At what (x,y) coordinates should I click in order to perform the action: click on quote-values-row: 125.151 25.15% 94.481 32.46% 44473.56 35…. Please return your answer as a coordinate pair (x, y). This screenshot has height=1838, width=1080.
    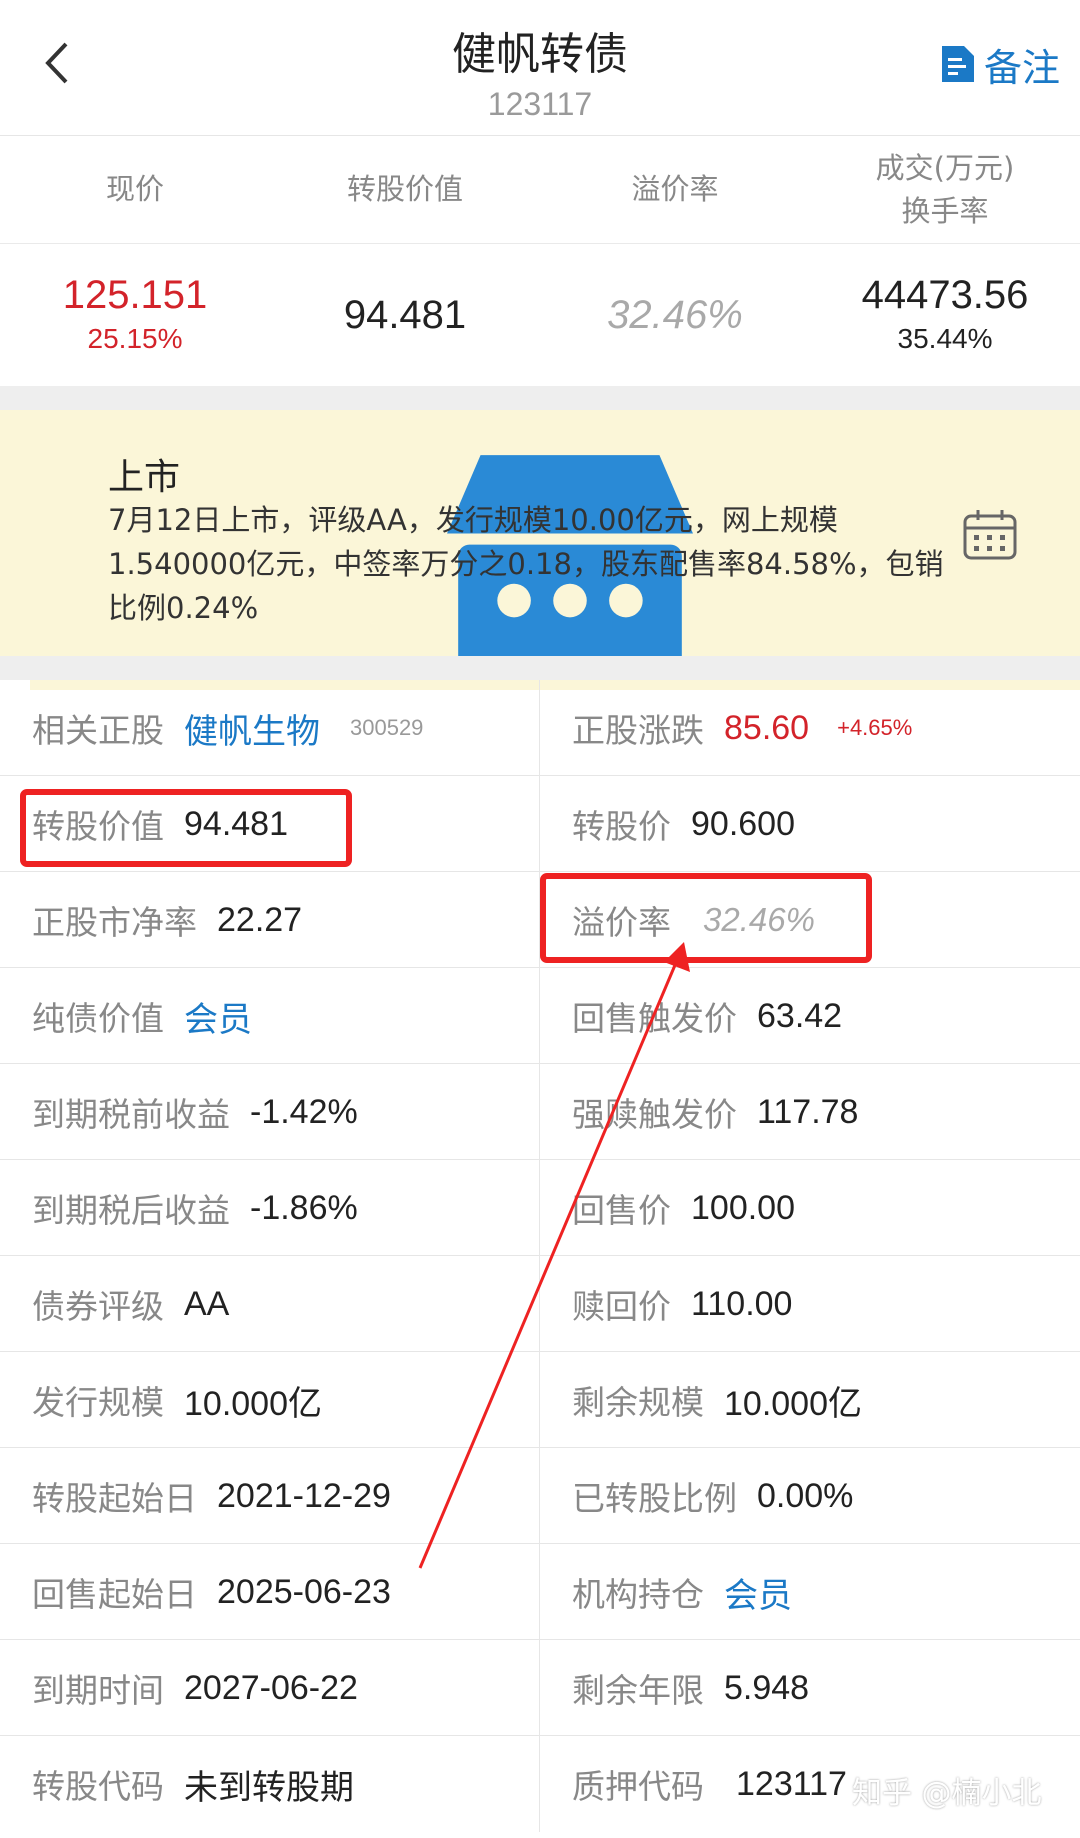
    Looking at the image, I should click on (540, 315).